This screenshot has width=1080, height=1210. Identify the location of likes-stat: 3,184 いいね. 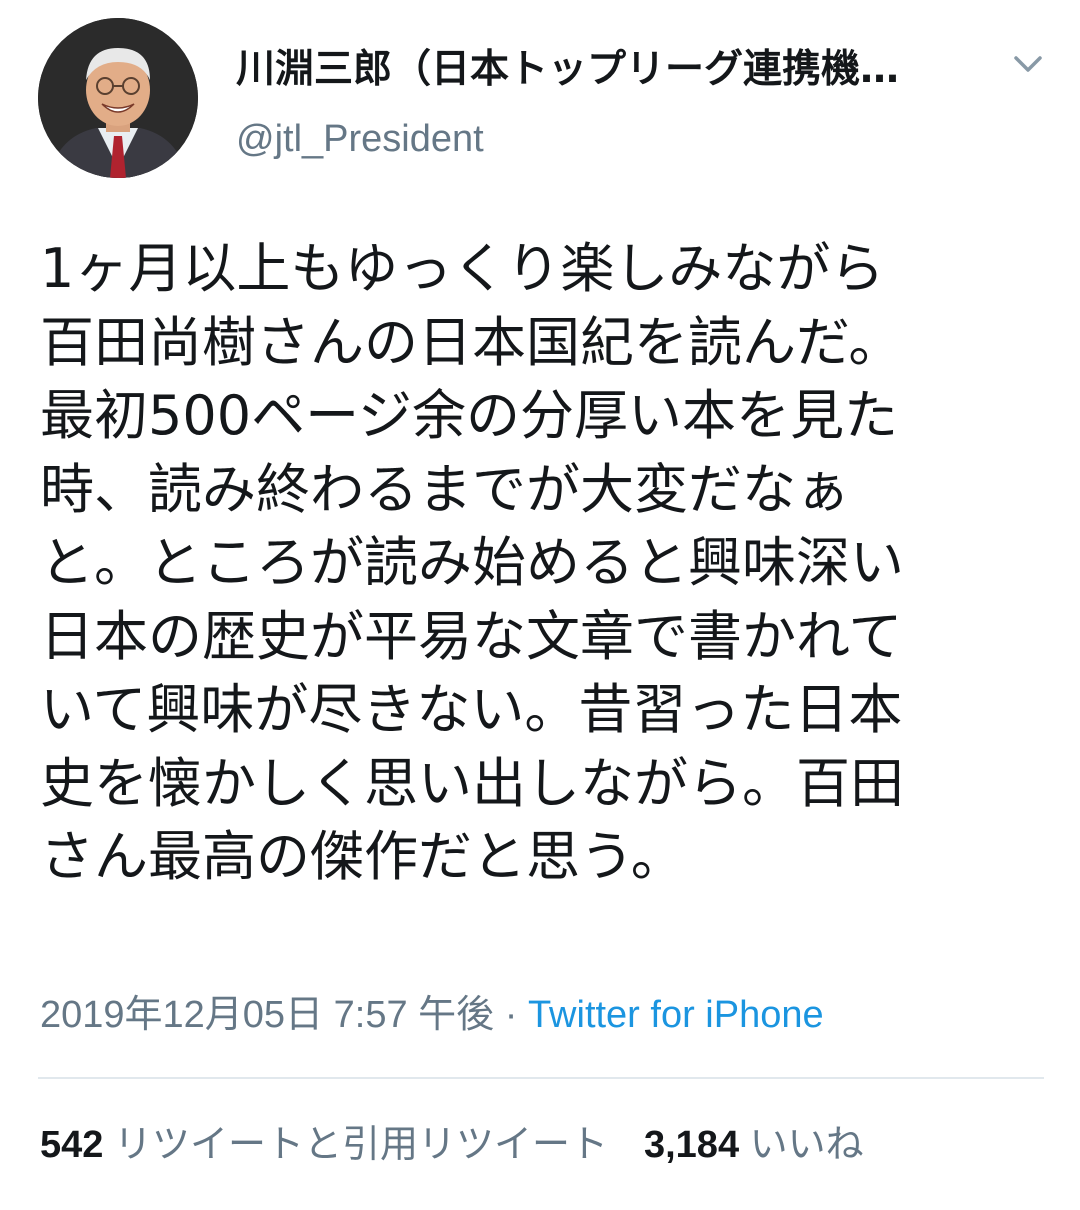
(754, 1145).